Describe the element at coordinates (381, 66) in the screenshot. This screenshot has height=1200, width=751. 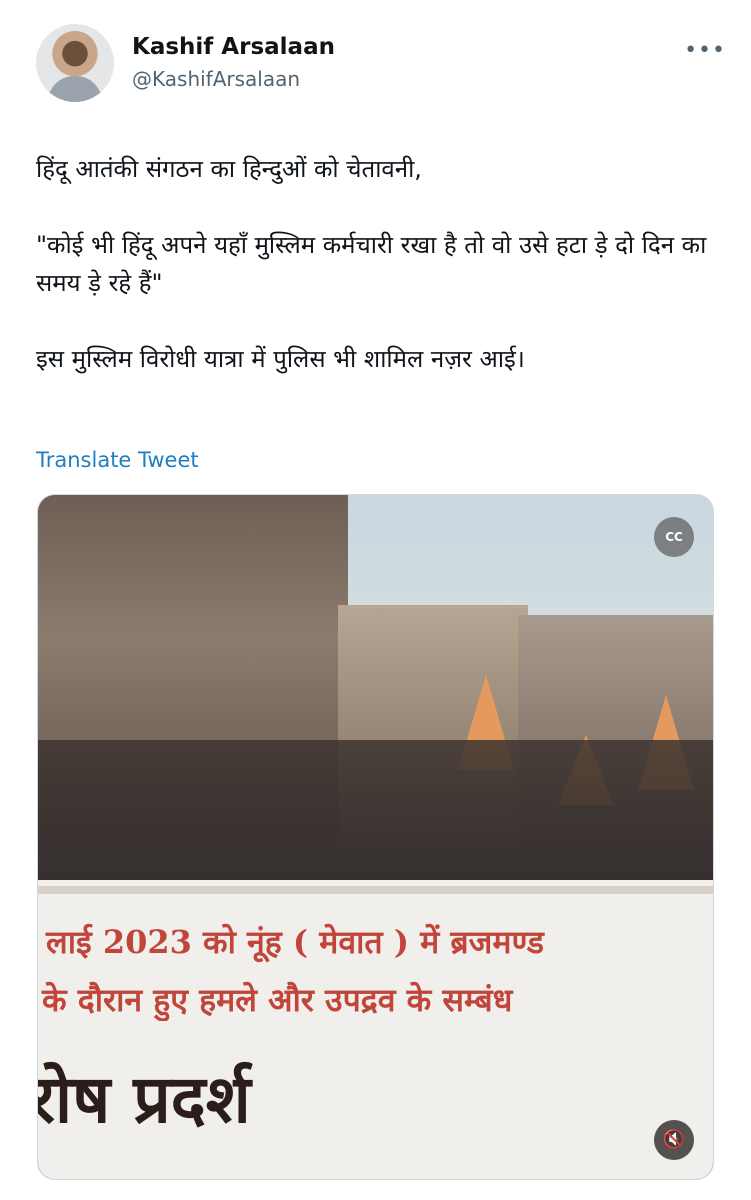
I see `tweet-header: Kashif Arsalaan @KashifArsalaan •••` at that location.